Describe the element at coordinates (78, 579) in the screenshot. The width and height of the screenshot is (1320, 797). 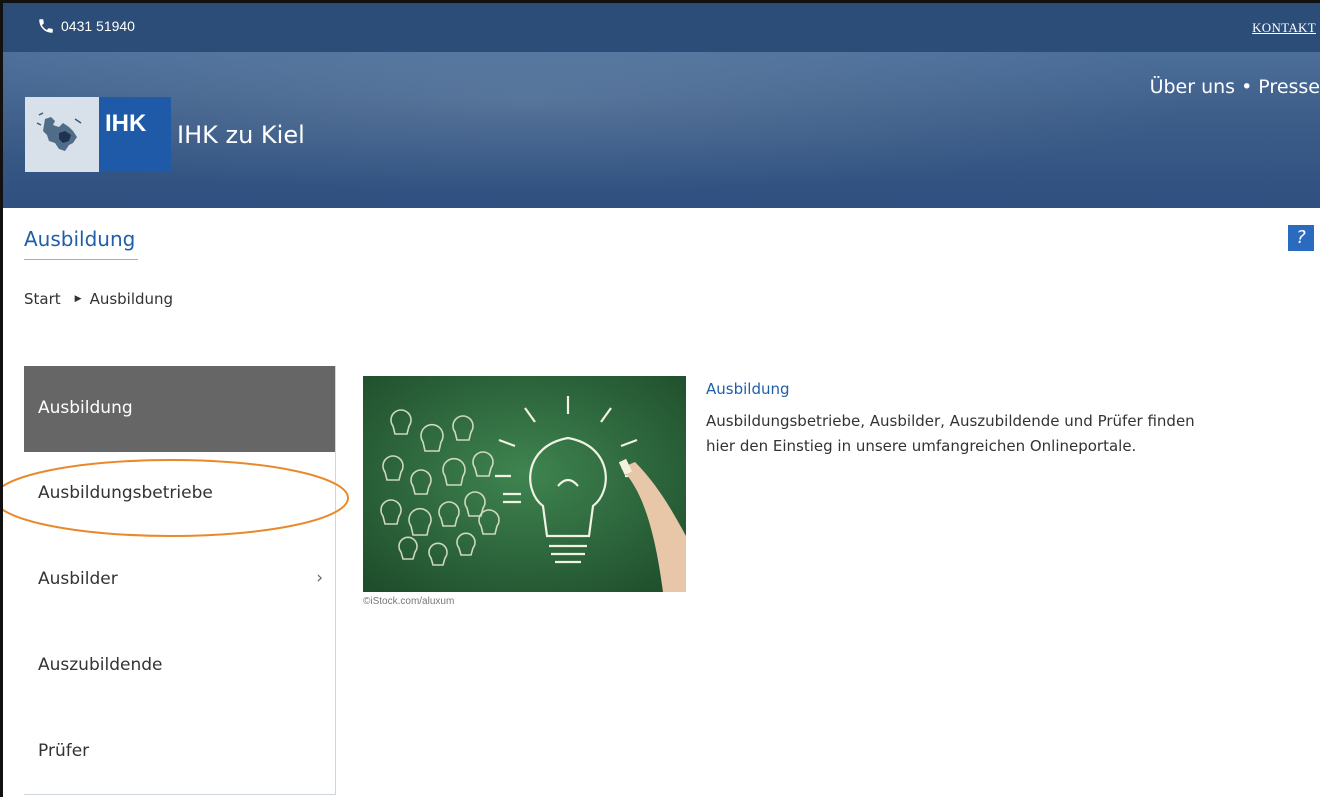
I see `sidebar-item-label: Ausbilder` at that location.